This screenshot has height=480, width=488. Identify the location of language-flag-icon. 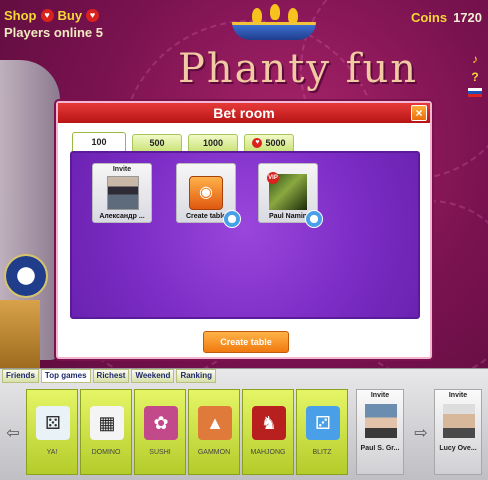
(475, 92).